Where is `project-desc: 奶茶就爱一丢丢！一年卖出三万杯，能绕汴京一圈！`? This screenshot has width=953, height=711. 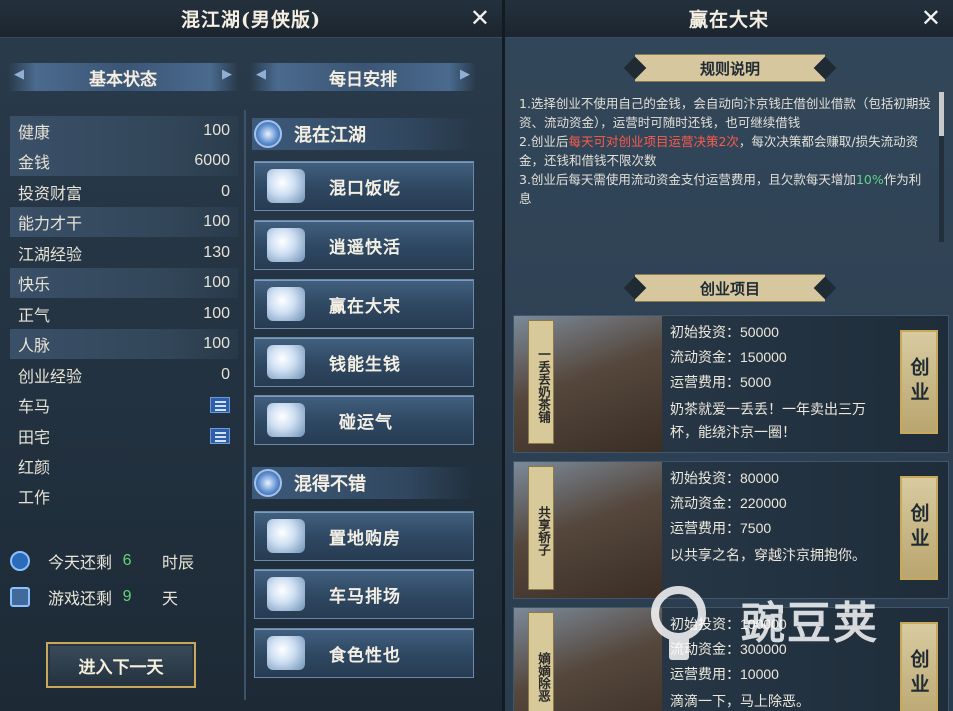
project-desc: 奶茶就爱一丢丢！一年卖出三万杯，能绕汴京一圈！ is located at coordinates (768, 421).